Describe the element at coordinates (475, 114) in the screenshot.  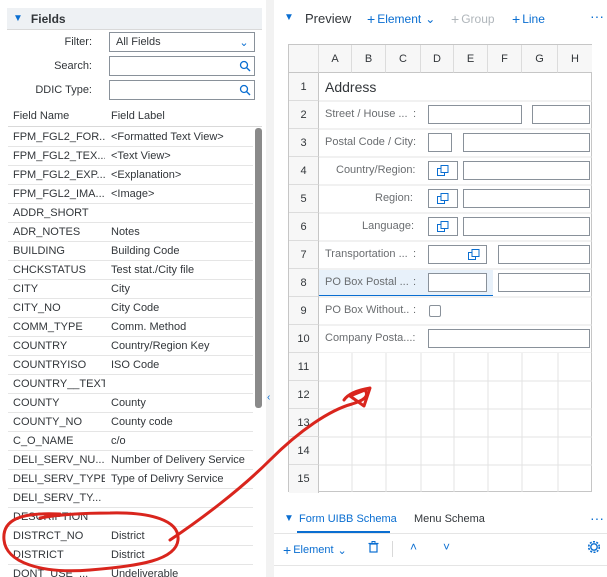
I see `street-input` at that location.